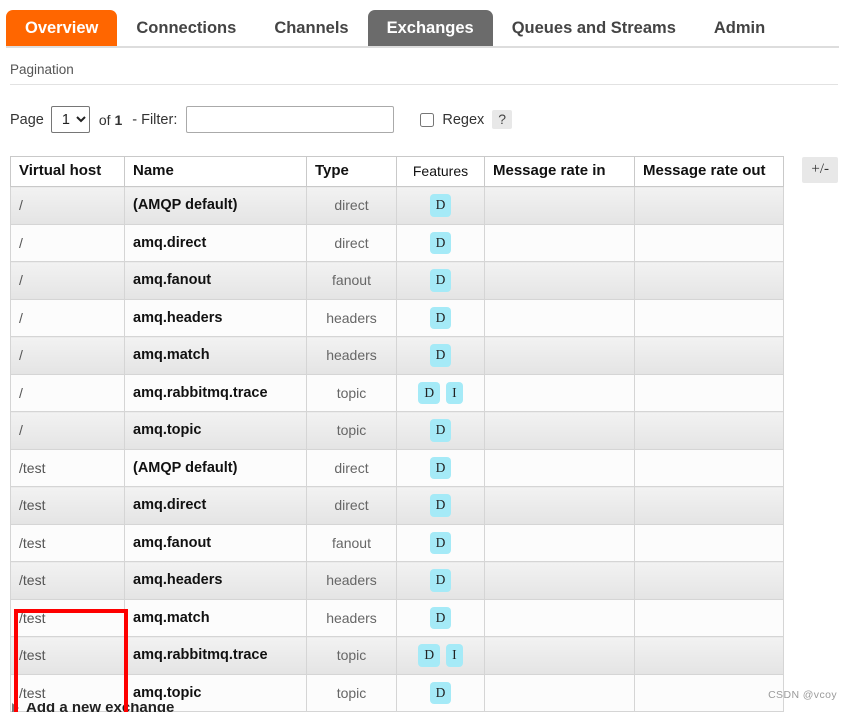 This screenshot has height=712, width=845. I want to click on table-row: / amq.direct direct D, so click(397, 242).